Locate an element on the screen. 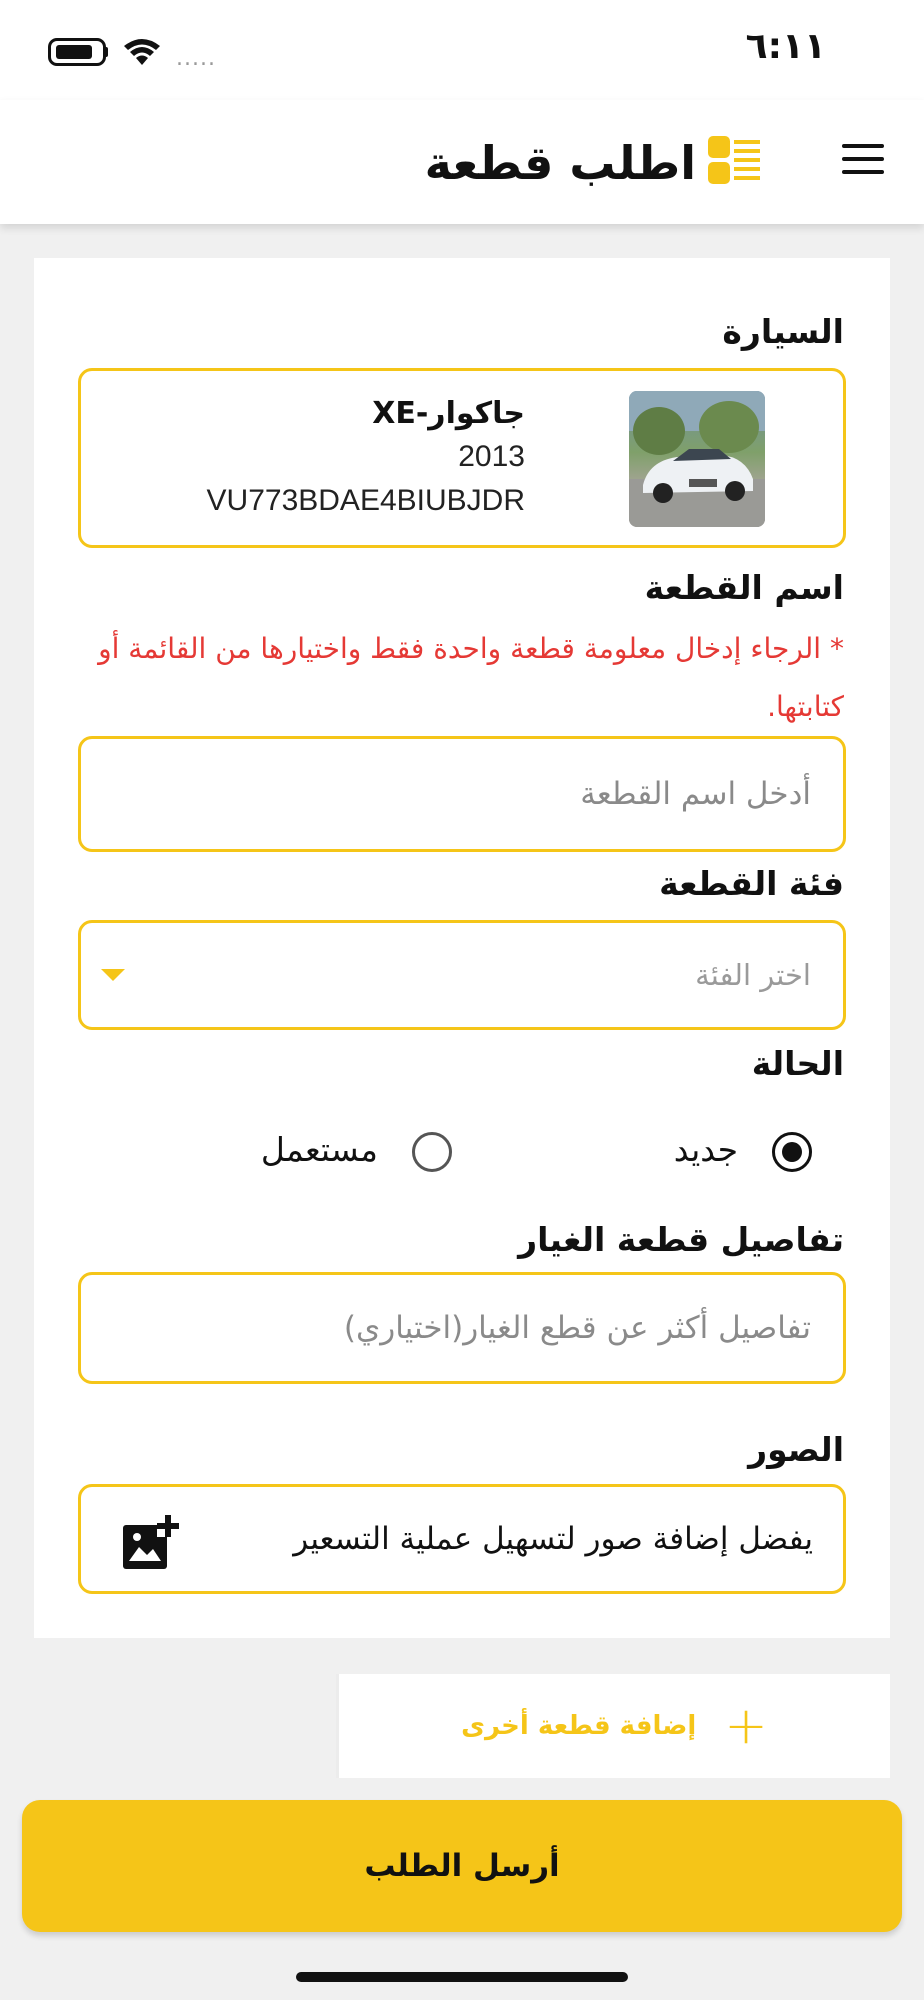 The image size is (924, 2000). category-placeholder: اختر الفئة is located at coordinates (753, 975).